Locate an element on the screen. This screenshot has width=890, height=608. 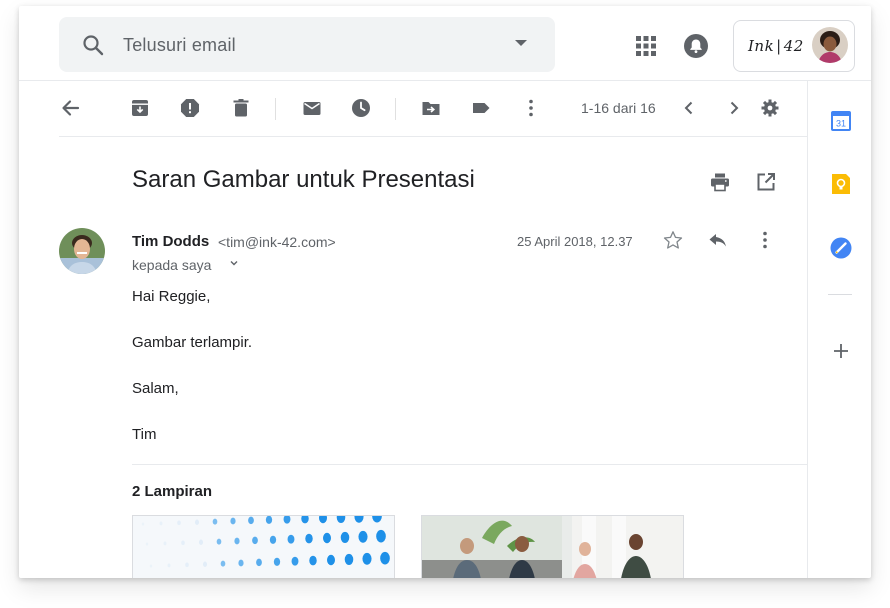
sender-avatar is located at coordinates (82, 251).